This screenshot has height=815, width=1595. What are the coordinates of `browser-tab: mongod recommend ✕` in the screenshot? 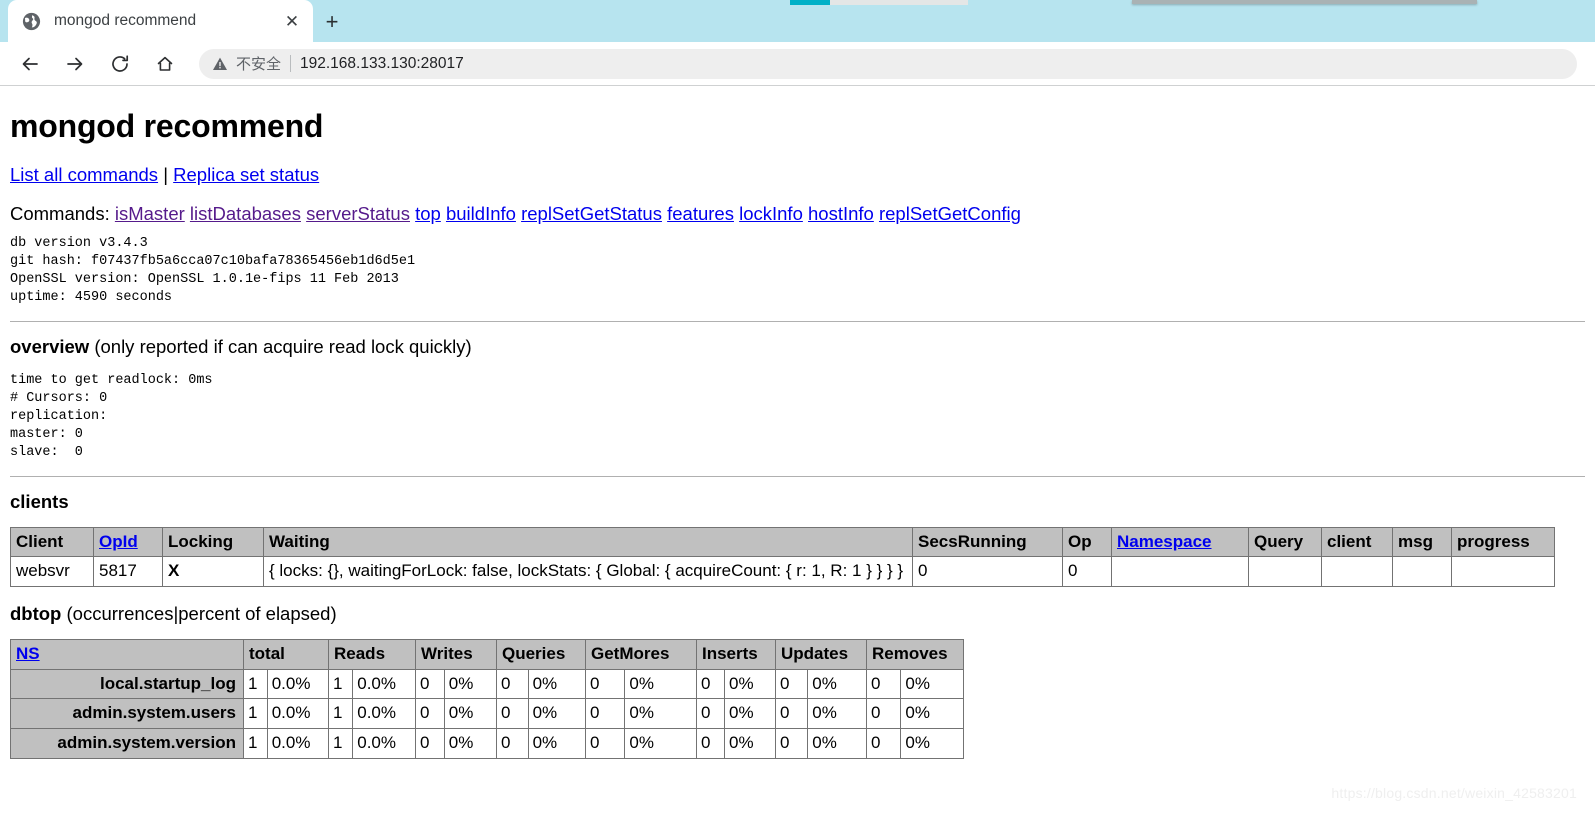 It's located at (160, 21).